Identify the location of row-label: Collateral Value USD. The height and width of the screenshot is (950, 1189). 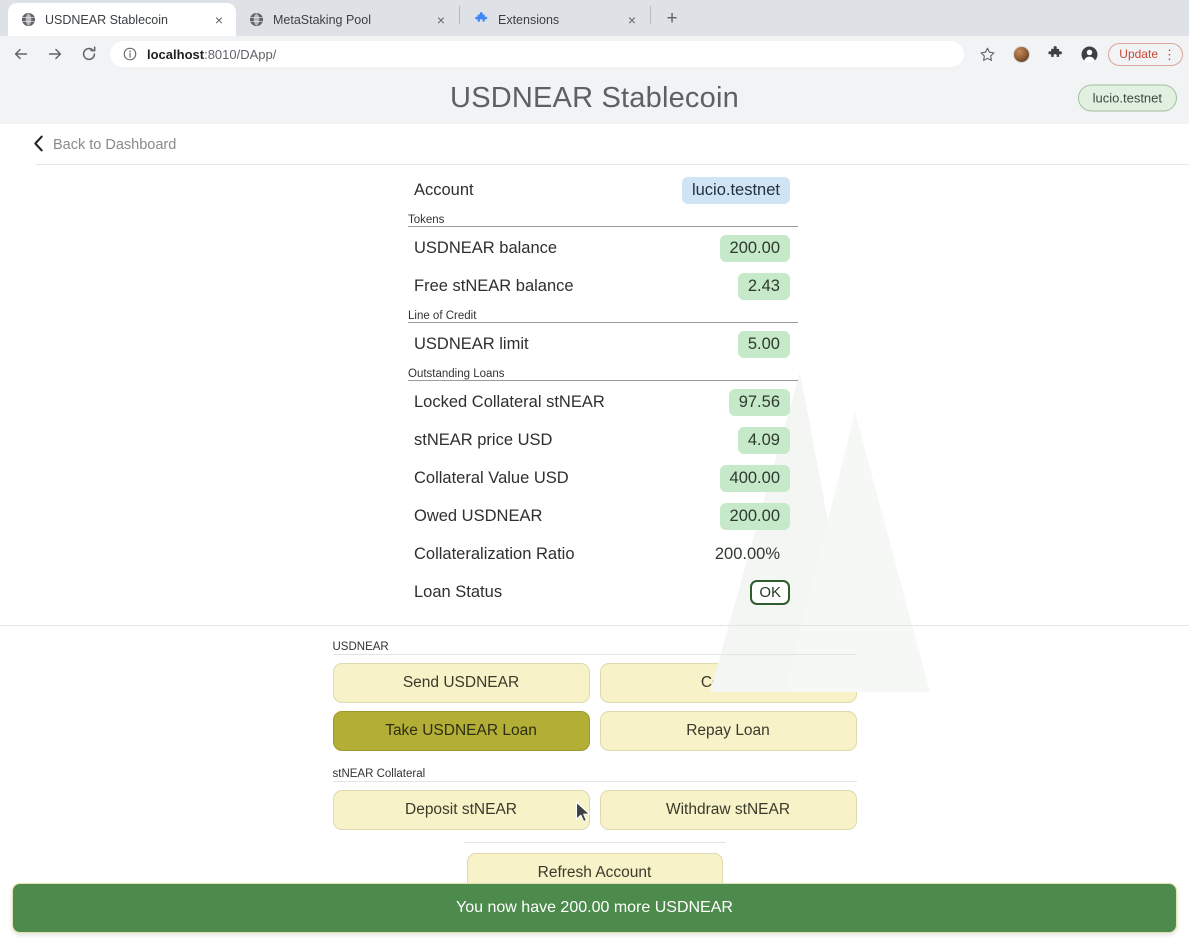
(491, 477).